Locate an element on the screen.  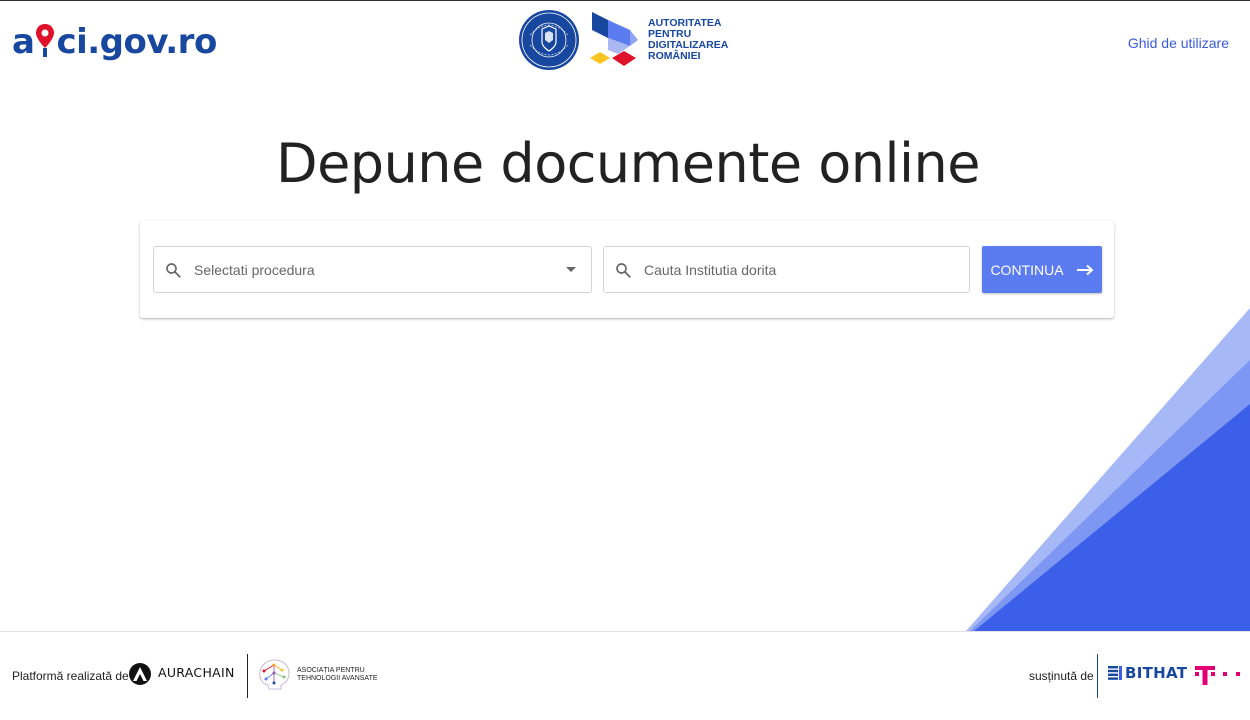
apta-line-1: ASOCIAȚIA PENTRU is located at coordinates (331, 670).